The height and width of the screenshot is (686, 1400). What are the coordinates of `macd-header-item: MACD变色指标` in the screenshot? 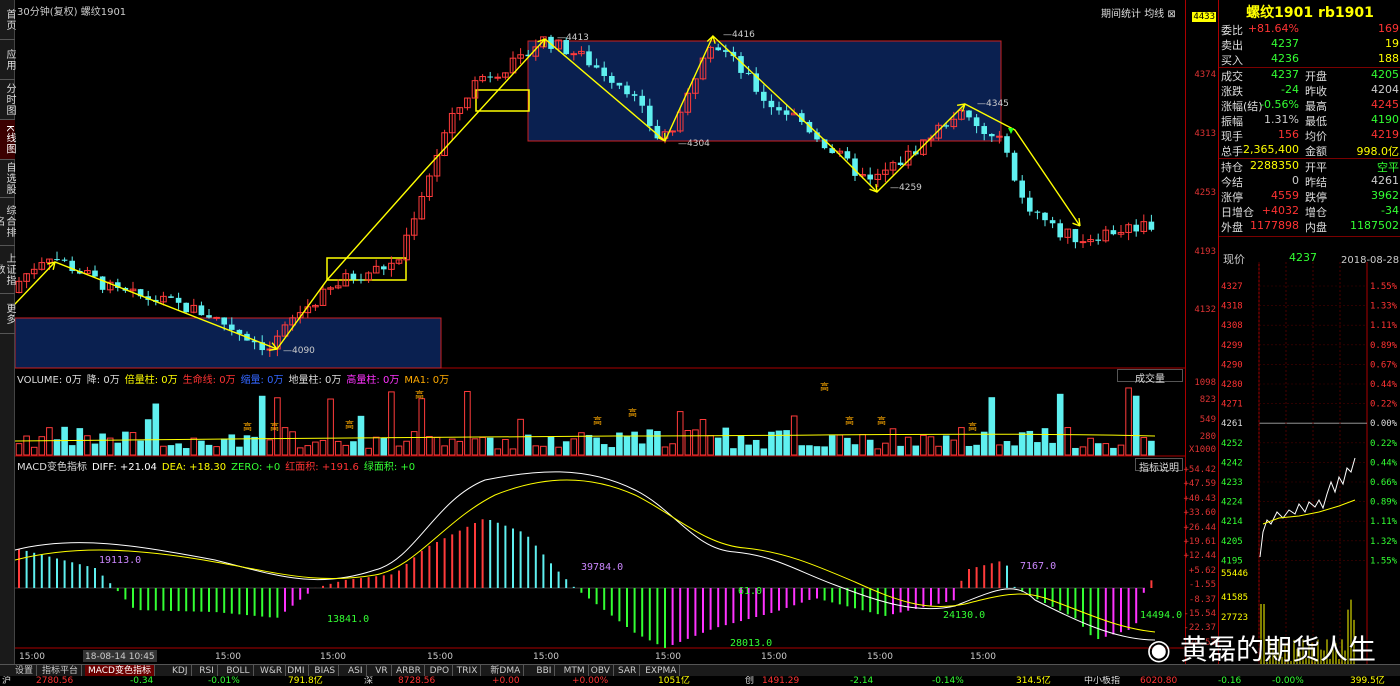 It's located at (52, 467).